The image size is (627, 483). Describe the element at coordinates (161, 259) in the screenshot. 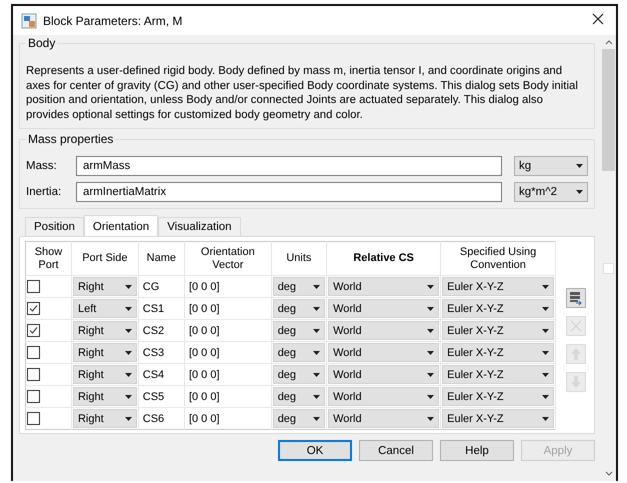

I see `column-header: Name` at that location.